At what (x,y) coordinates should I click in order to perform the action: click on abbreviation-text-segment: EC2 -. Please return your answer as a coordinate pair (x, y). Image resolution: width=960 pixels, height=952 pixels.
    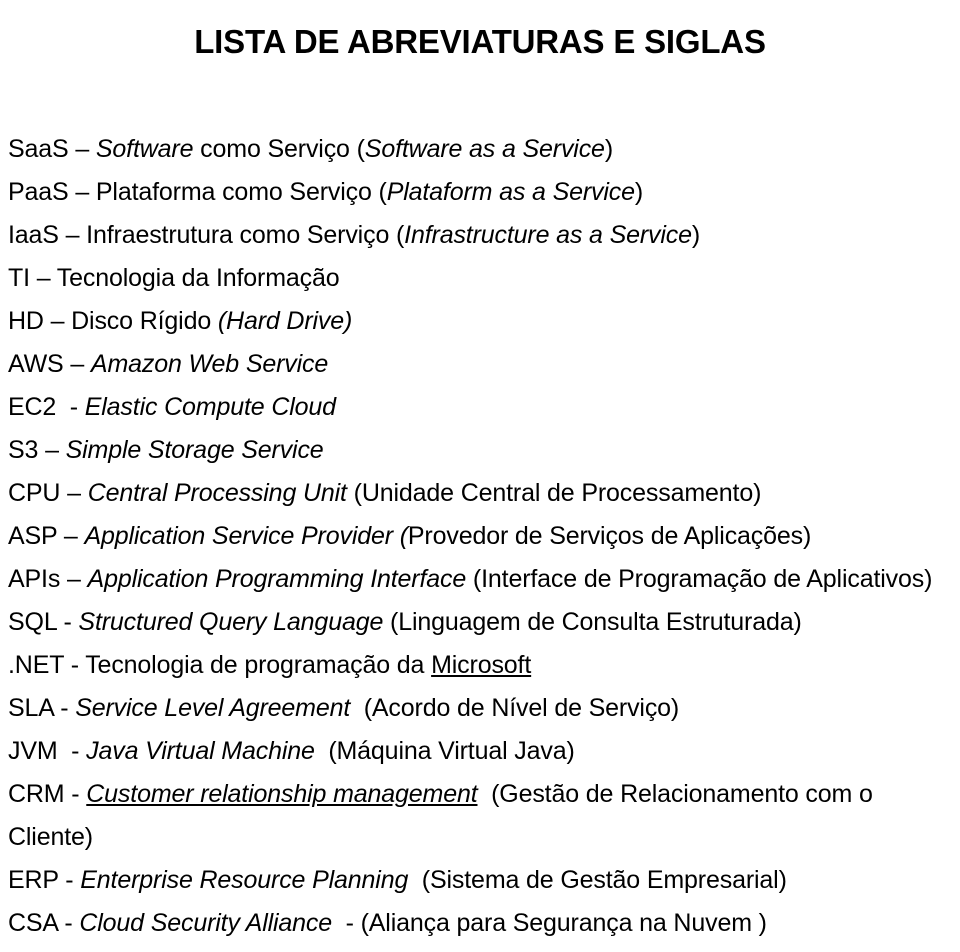
    Looking at the image, I should click on (46, 407).